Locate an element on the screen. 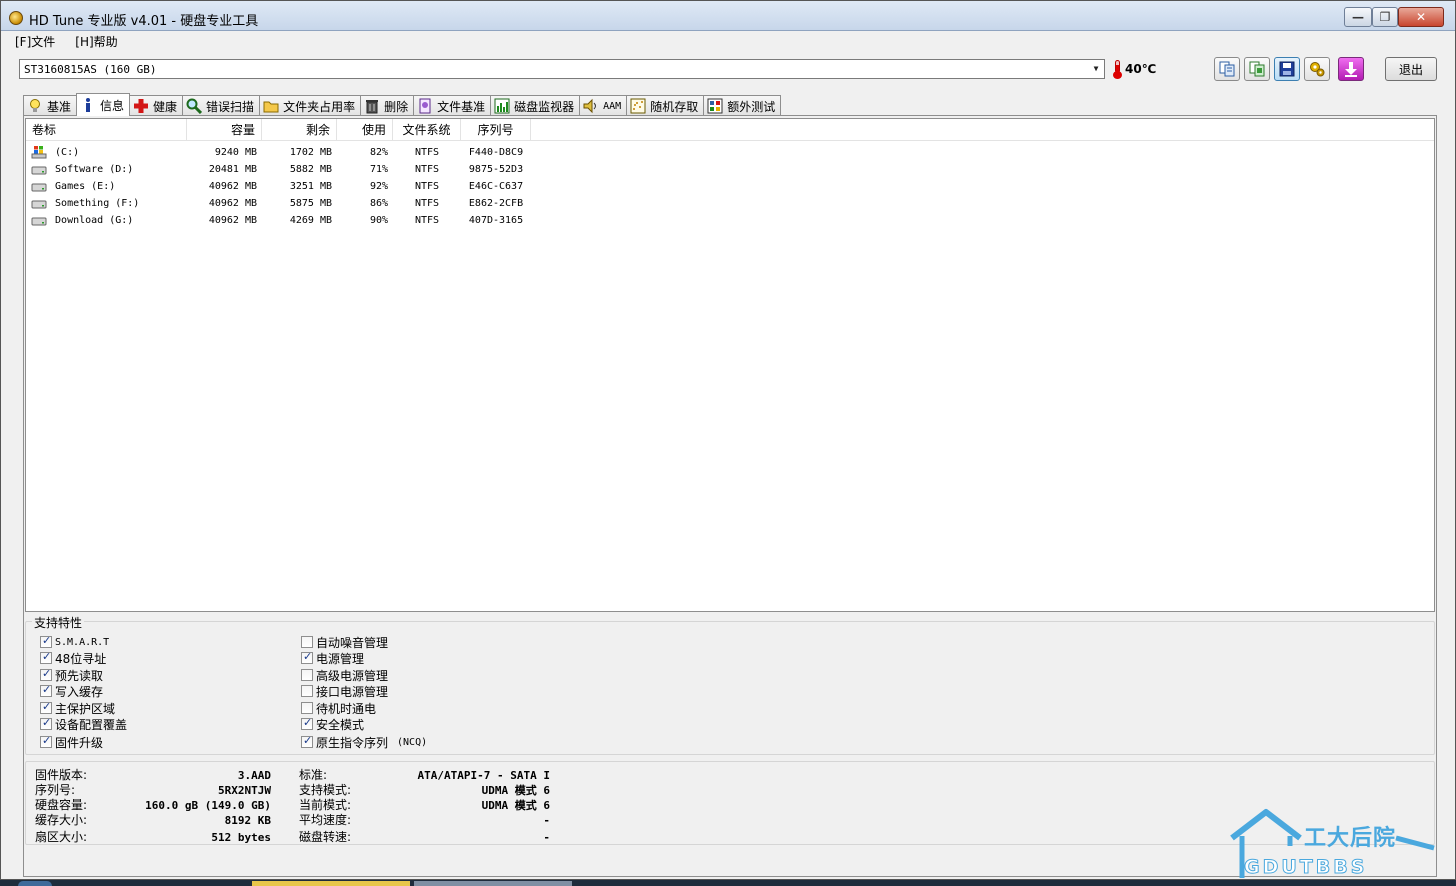  feature-smart: S.M.A.R.T is located at coordinates (74, 642).